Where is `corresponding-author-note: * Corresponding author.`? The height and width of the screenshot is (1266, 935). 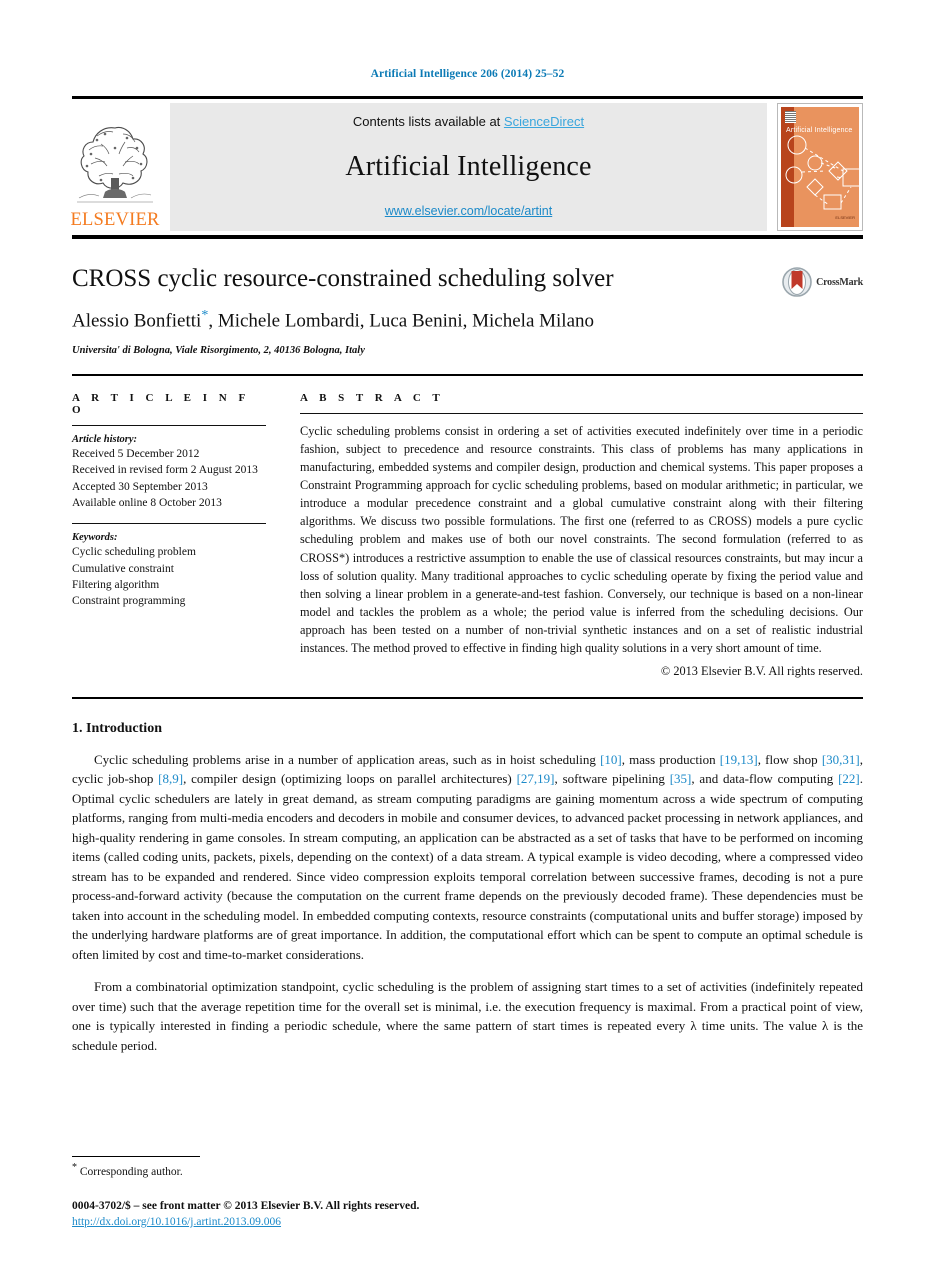 corresponding-author-note: * Corresponding author. is located at coordinates (467, 1170).